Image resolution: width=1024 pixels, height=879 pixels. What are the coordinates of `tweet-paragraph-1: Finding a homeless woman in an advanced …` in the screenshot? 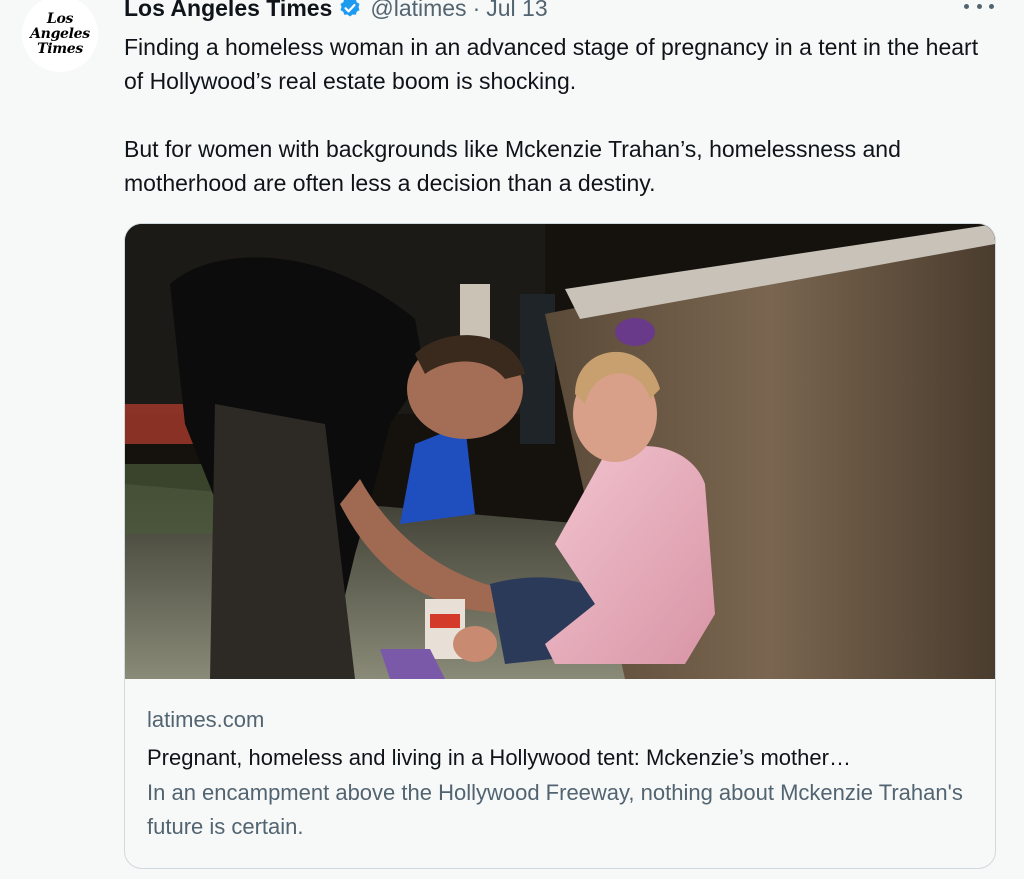 It's located at (551, 64).